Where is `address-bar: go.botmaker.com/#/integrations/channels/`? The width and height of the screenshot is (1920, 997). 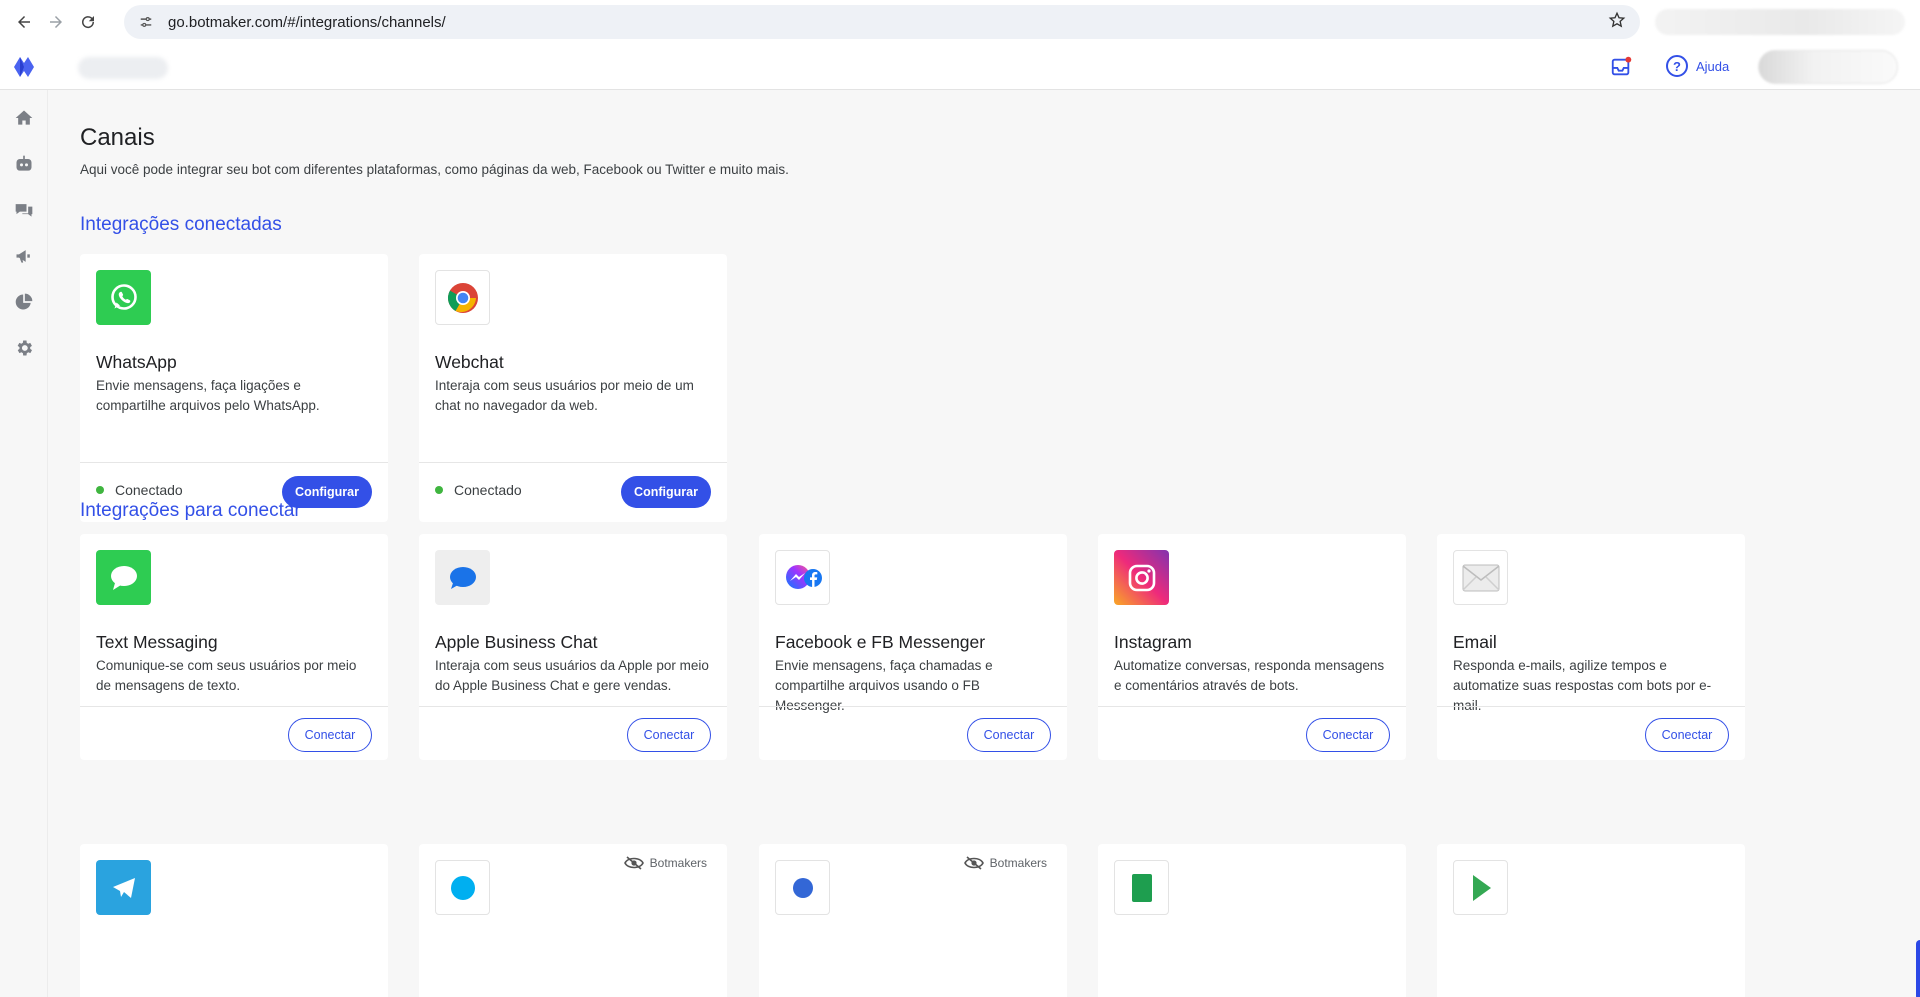
address-bar: go.botmaker.com/#/integrations/channels/ is located at coordinates (882, 22).